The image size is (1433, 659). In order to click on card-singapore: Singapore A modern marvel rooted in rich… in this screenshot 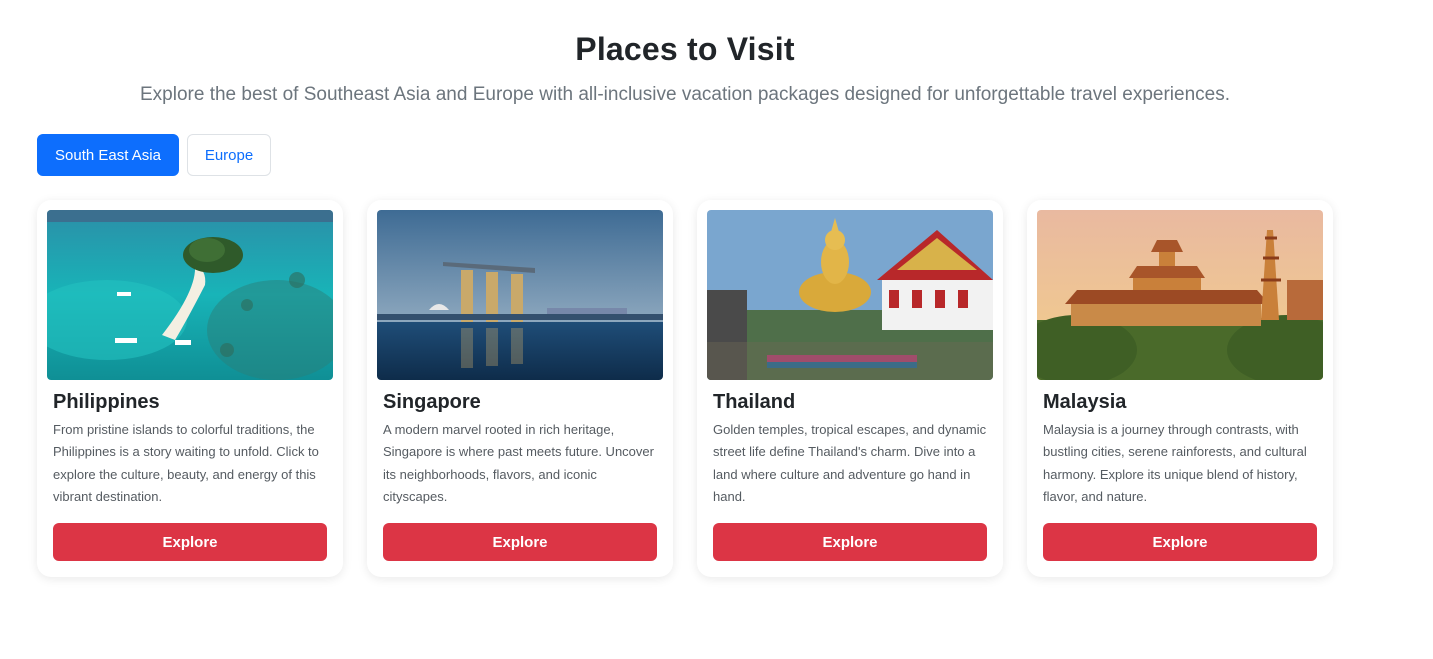, I will do `click(520, 388)`.